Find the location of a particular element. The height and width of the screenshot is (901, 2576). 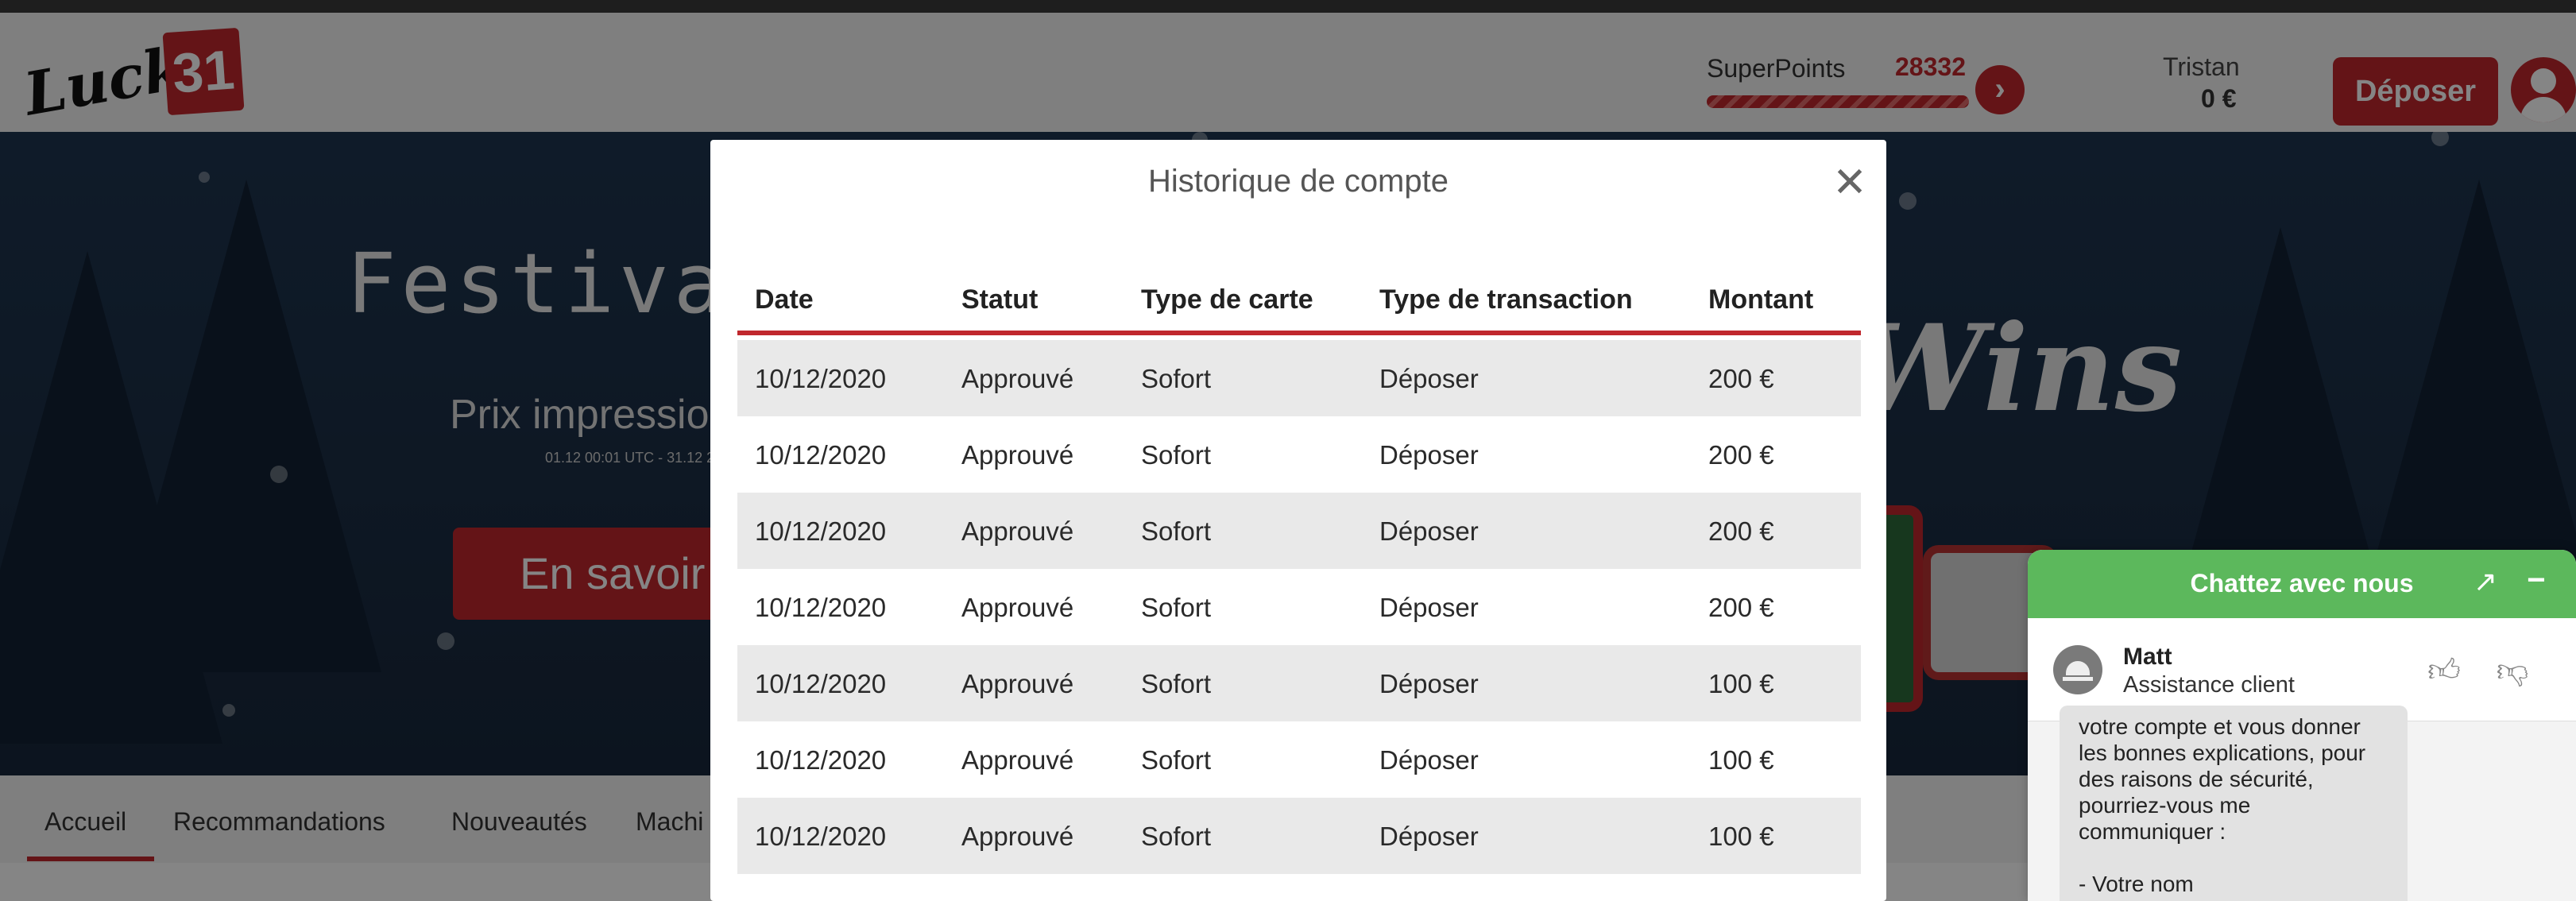

column-header-date: Date is located at coordinates (784, 299).